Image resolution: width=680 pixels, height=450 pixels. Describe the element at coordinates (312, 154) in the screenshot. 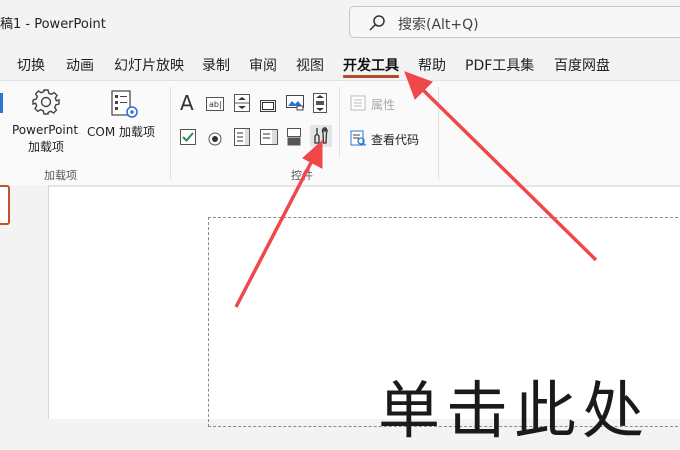

I see `arrow-head-controls` at that location.